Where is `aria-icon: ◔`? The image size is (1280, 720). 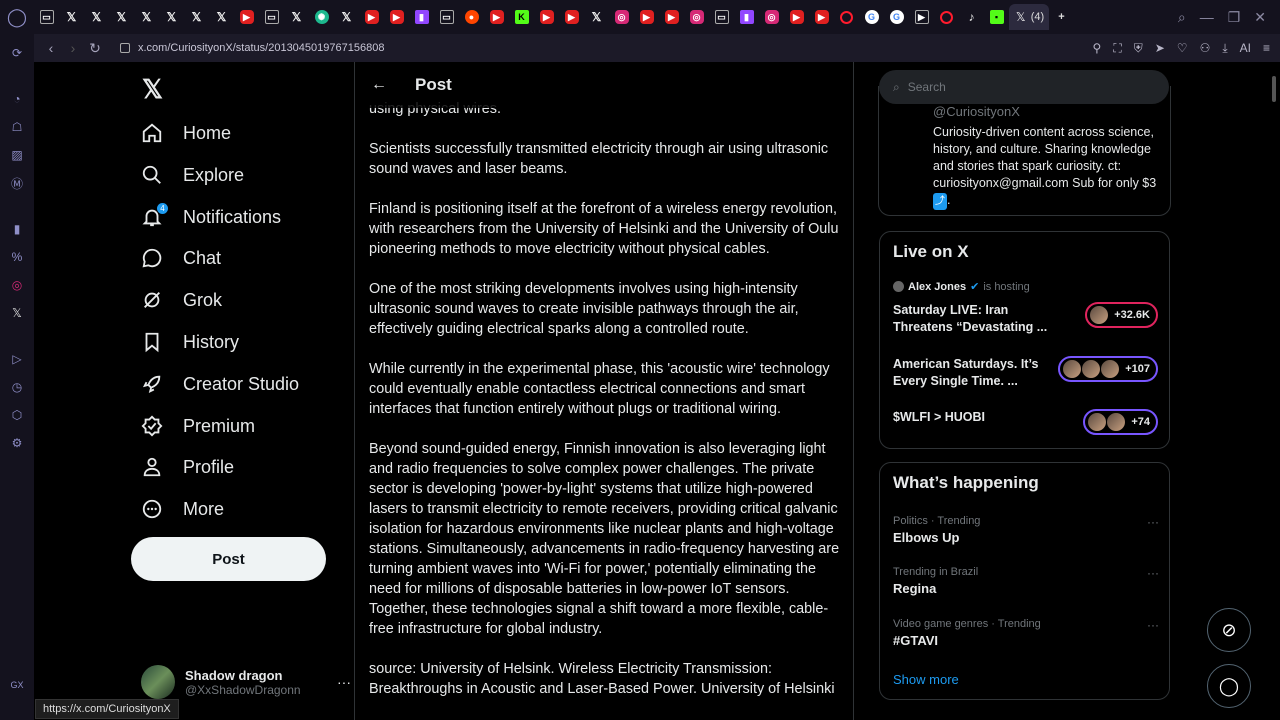
aria-icon: ◔ is located at coordinates (17, 99).